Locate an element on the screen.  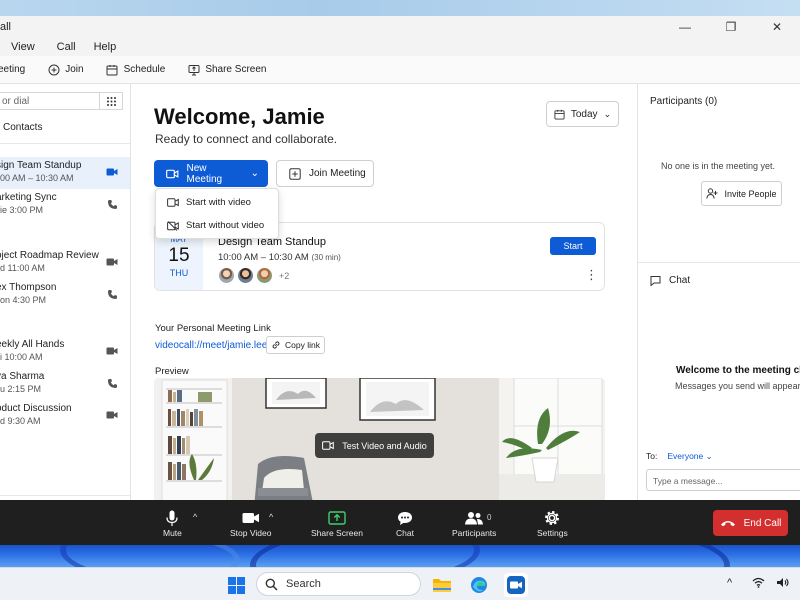
join-meeting-button: Join Meeting is located at coordinates (325, 173).